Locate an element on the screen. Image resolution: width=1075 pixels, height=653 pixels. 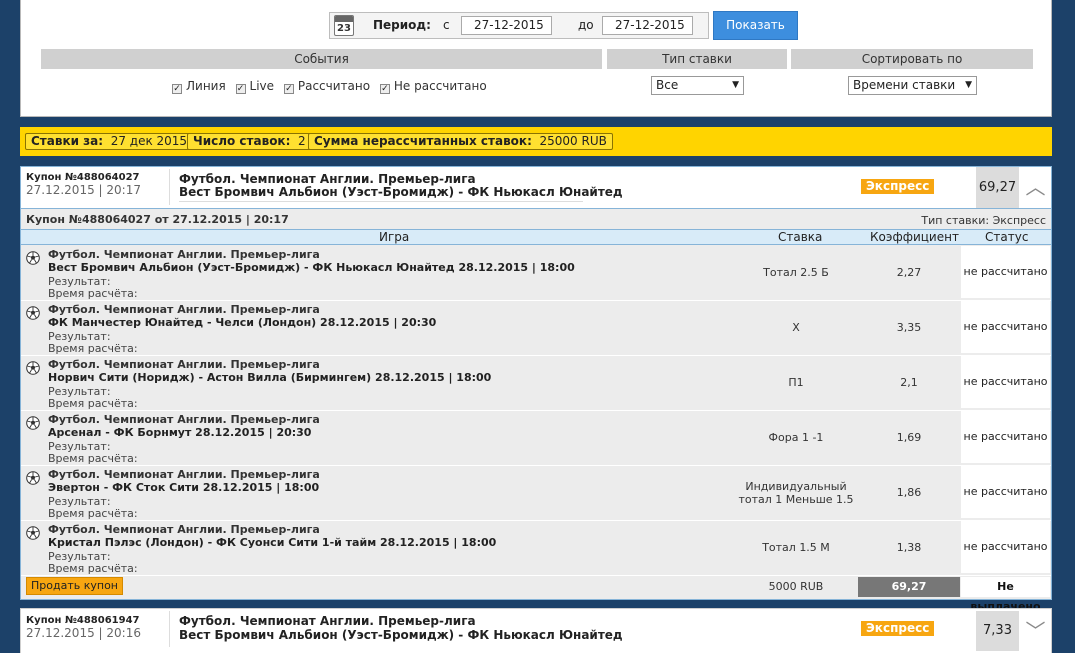
col-bet: Ставка is located at coordinates (800, 237).